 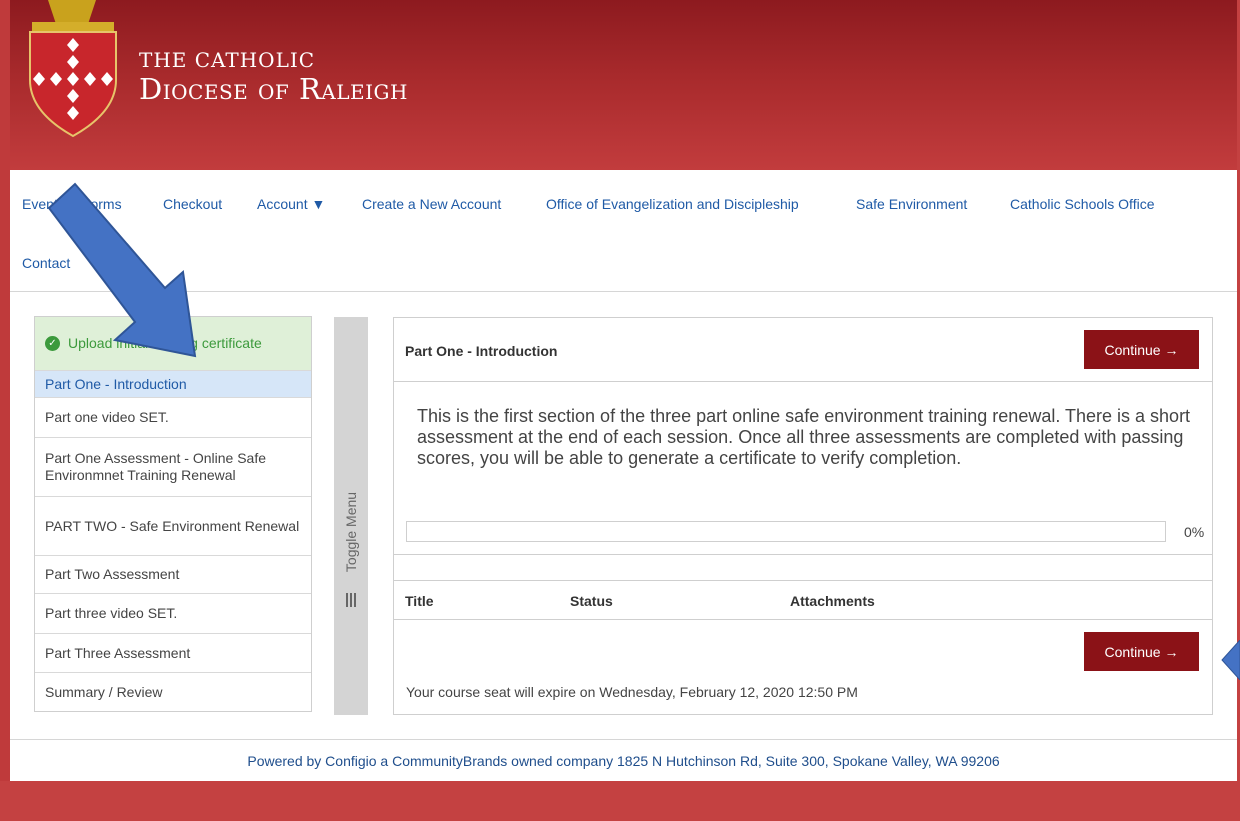 I want to click on continue-button-top: Continue →, so click(x=1141, y=349).